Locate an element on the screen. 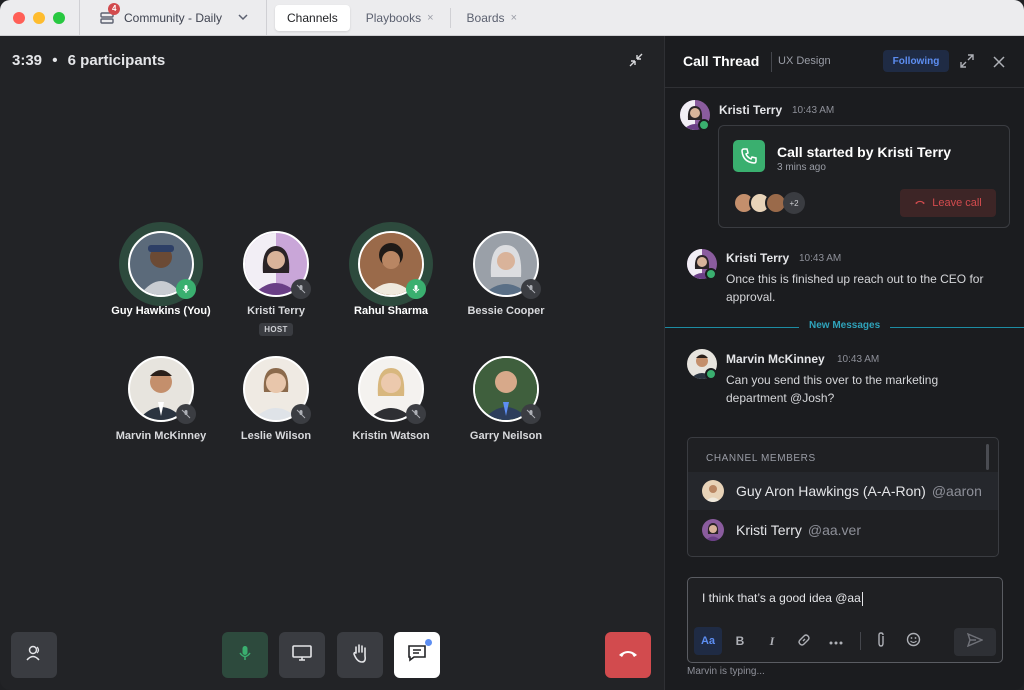 This screenshot has height=690, width=1024. leave-call-button is located at coordinates (628, 655).